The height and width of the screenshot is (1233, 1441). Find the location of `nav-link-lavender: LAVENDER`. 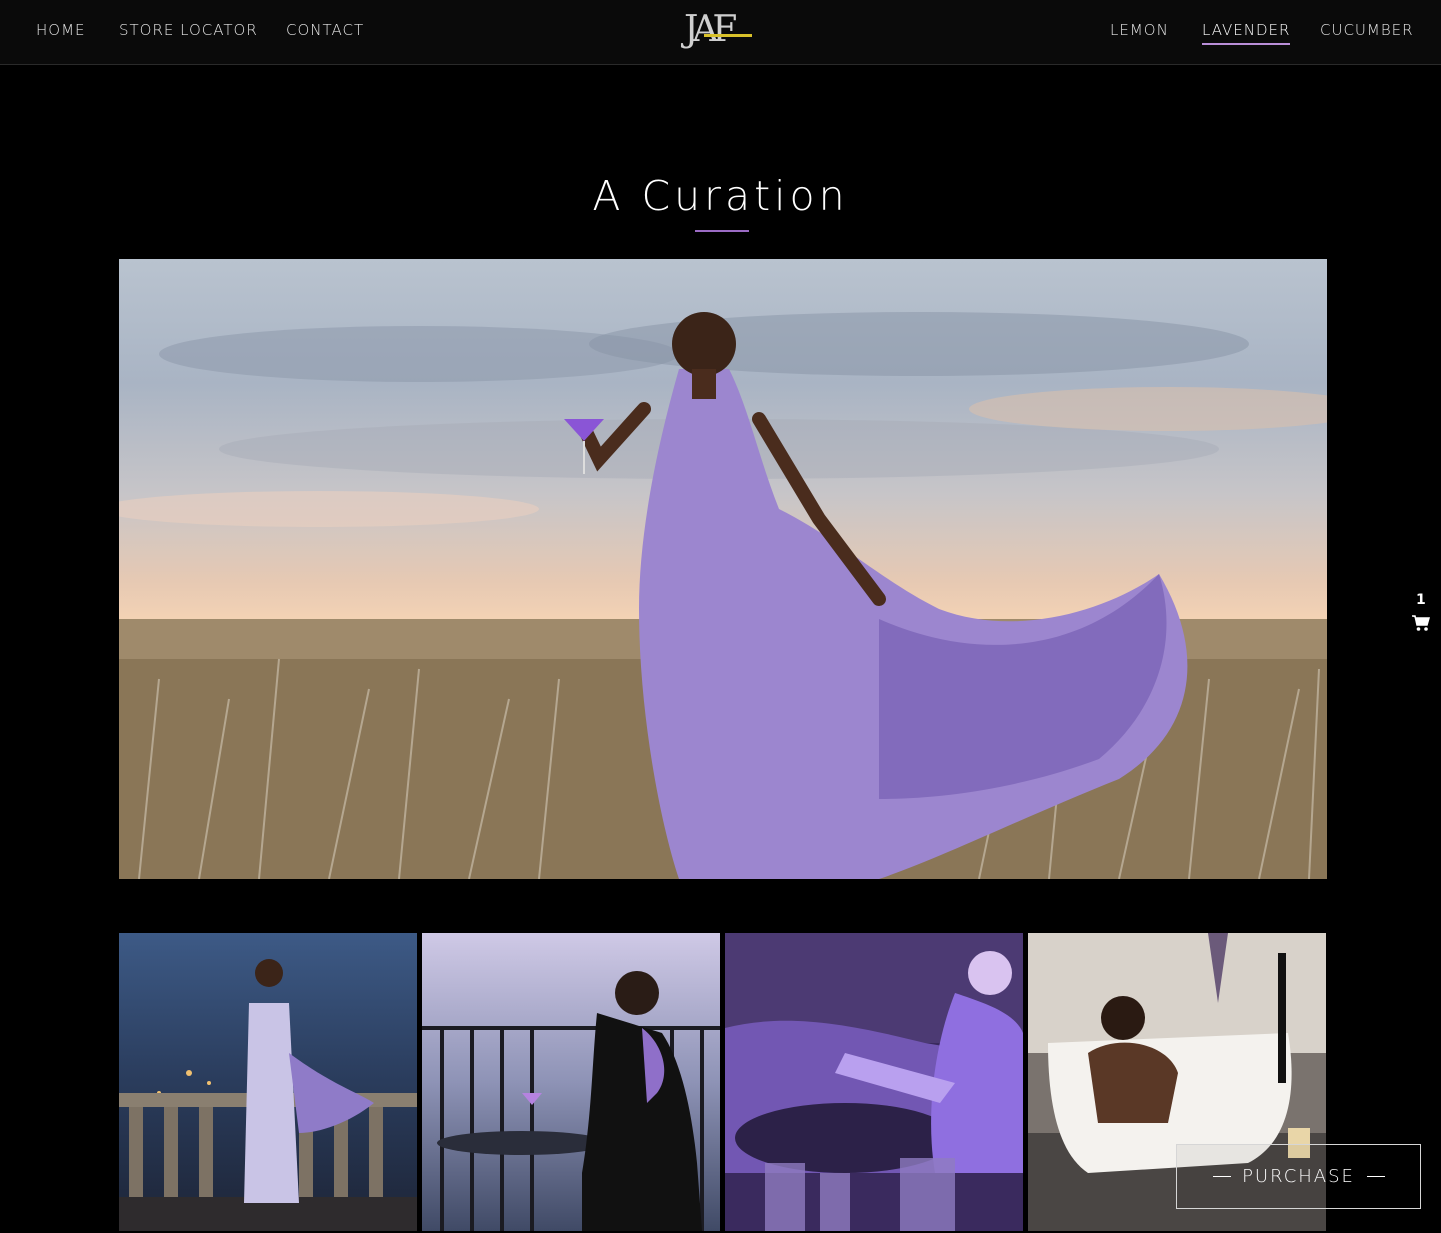

nav-link-lavender: LAVENDER is located at coordinates (1246, 32).